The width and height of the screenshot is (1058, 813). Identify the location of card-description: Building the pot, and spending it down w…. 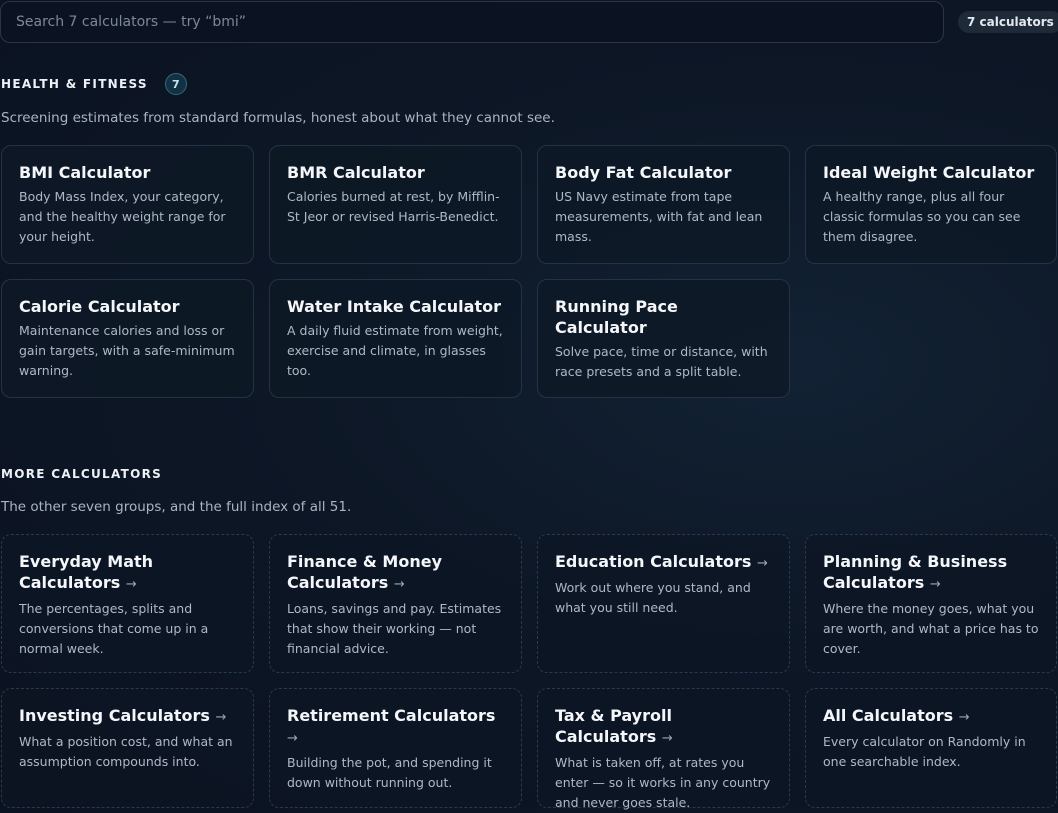
(389, 772).